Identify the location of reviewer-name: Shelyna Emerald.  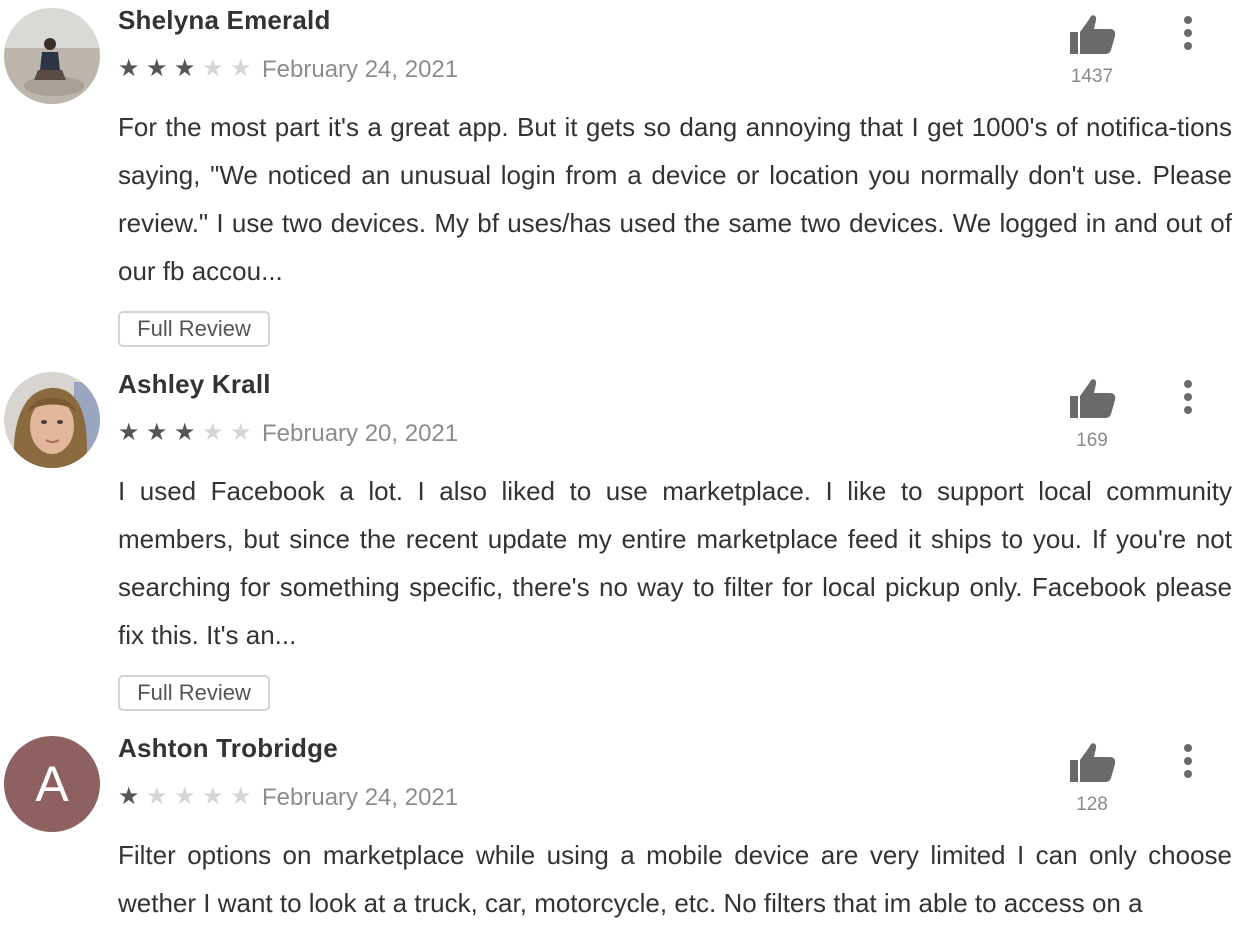
(224, 20).